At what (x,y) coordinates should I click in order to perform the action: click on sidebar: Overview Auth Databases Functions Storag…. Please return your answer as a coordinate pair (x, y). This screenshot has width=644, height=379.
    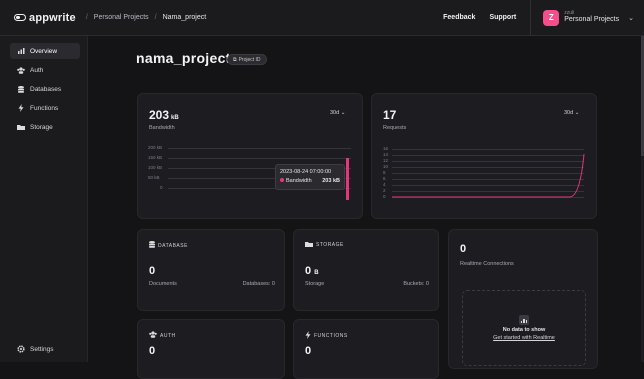
    Looking at the image, I should click on (44, 199).